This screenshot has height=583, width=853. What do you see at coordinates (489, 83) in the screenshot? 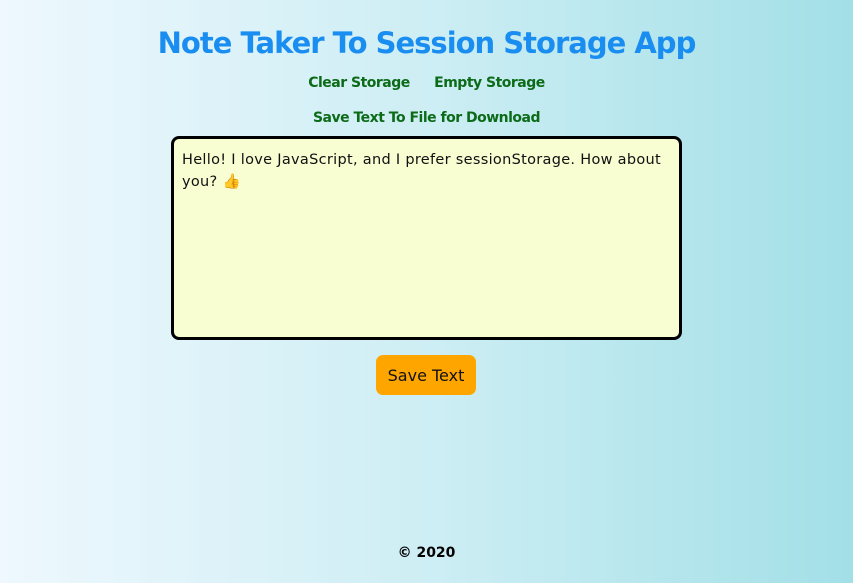
I see `empty-storage-link: Empty Storage` at bounding box center [489, 83].